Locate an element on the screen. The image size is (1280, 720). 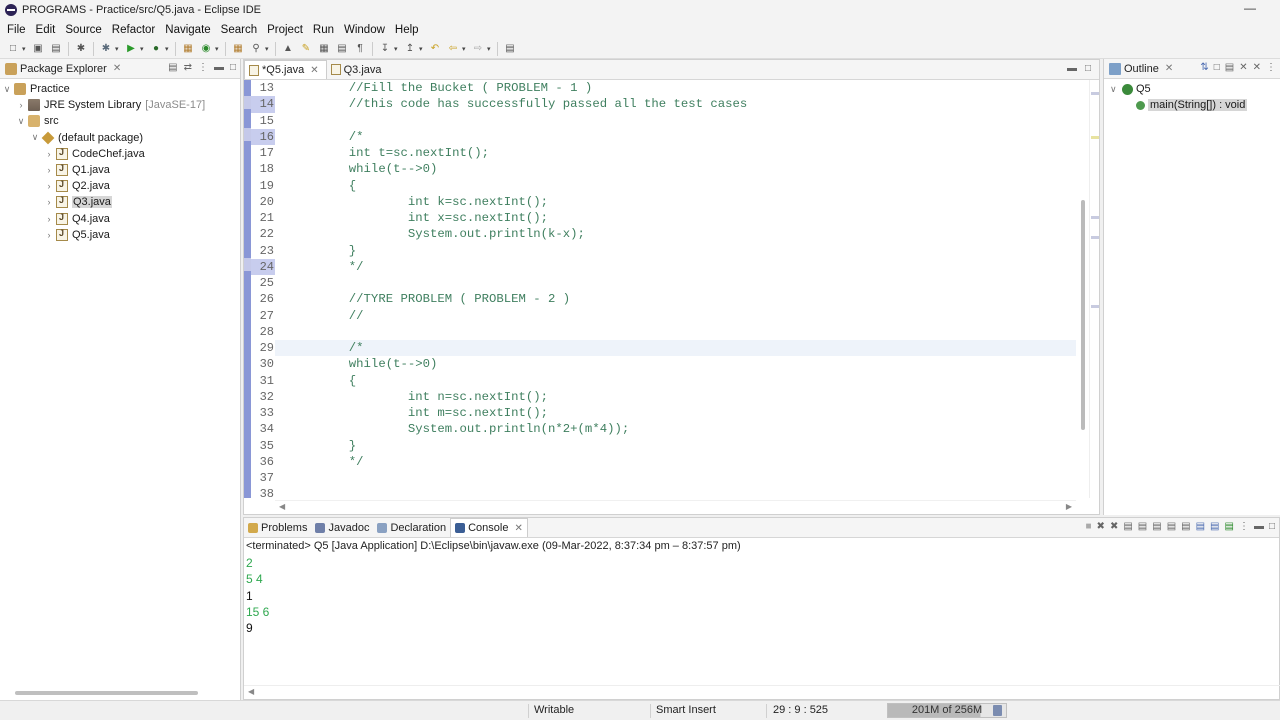
scroll-right-icon: ▶ is located at coordinates (1069, 506).